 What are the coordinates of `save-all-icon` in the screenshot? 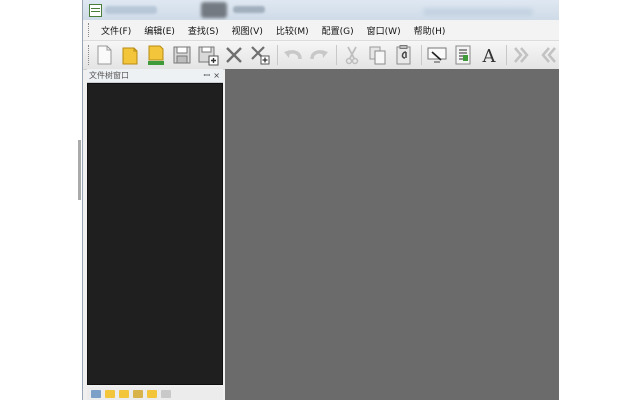 It's located at (208, 56).